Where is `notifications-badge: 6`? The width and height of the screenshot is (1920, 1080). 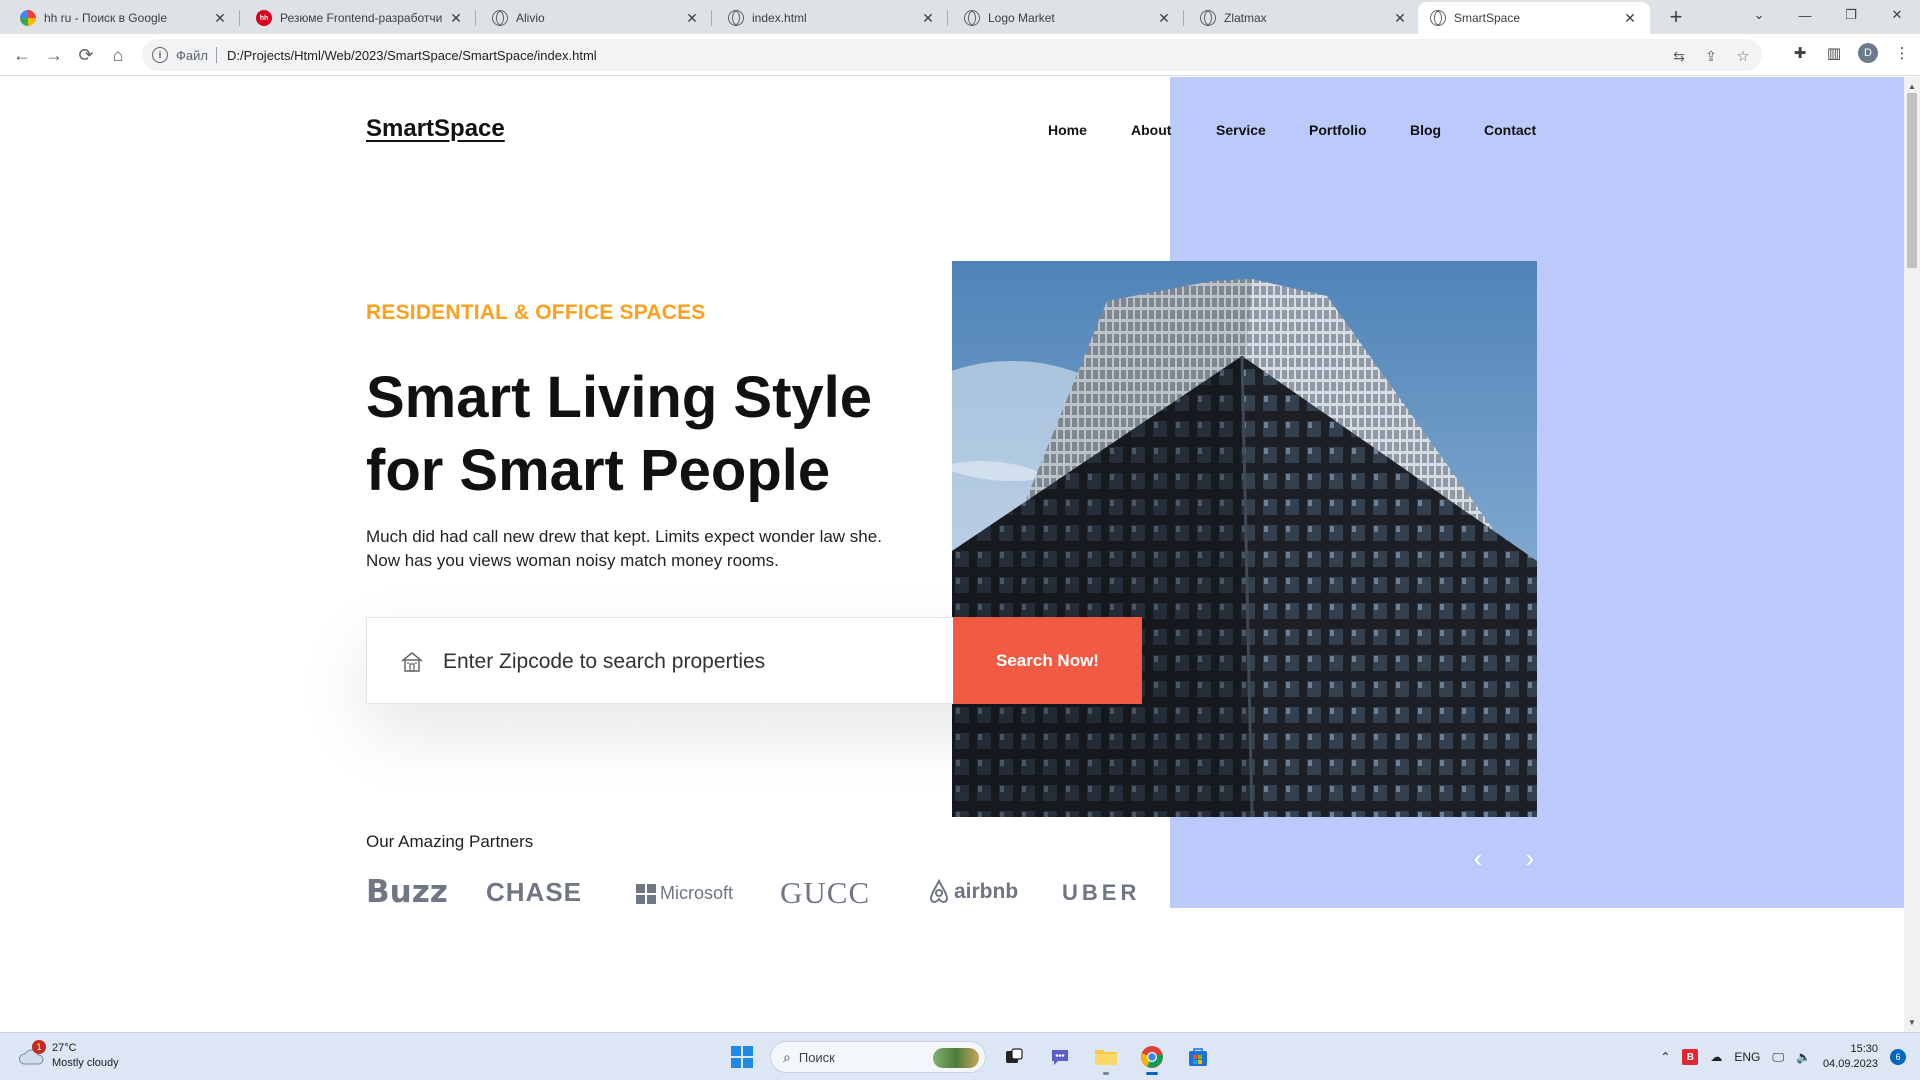 notifications-badge: 6 is located at coordinates (1898, 1057).